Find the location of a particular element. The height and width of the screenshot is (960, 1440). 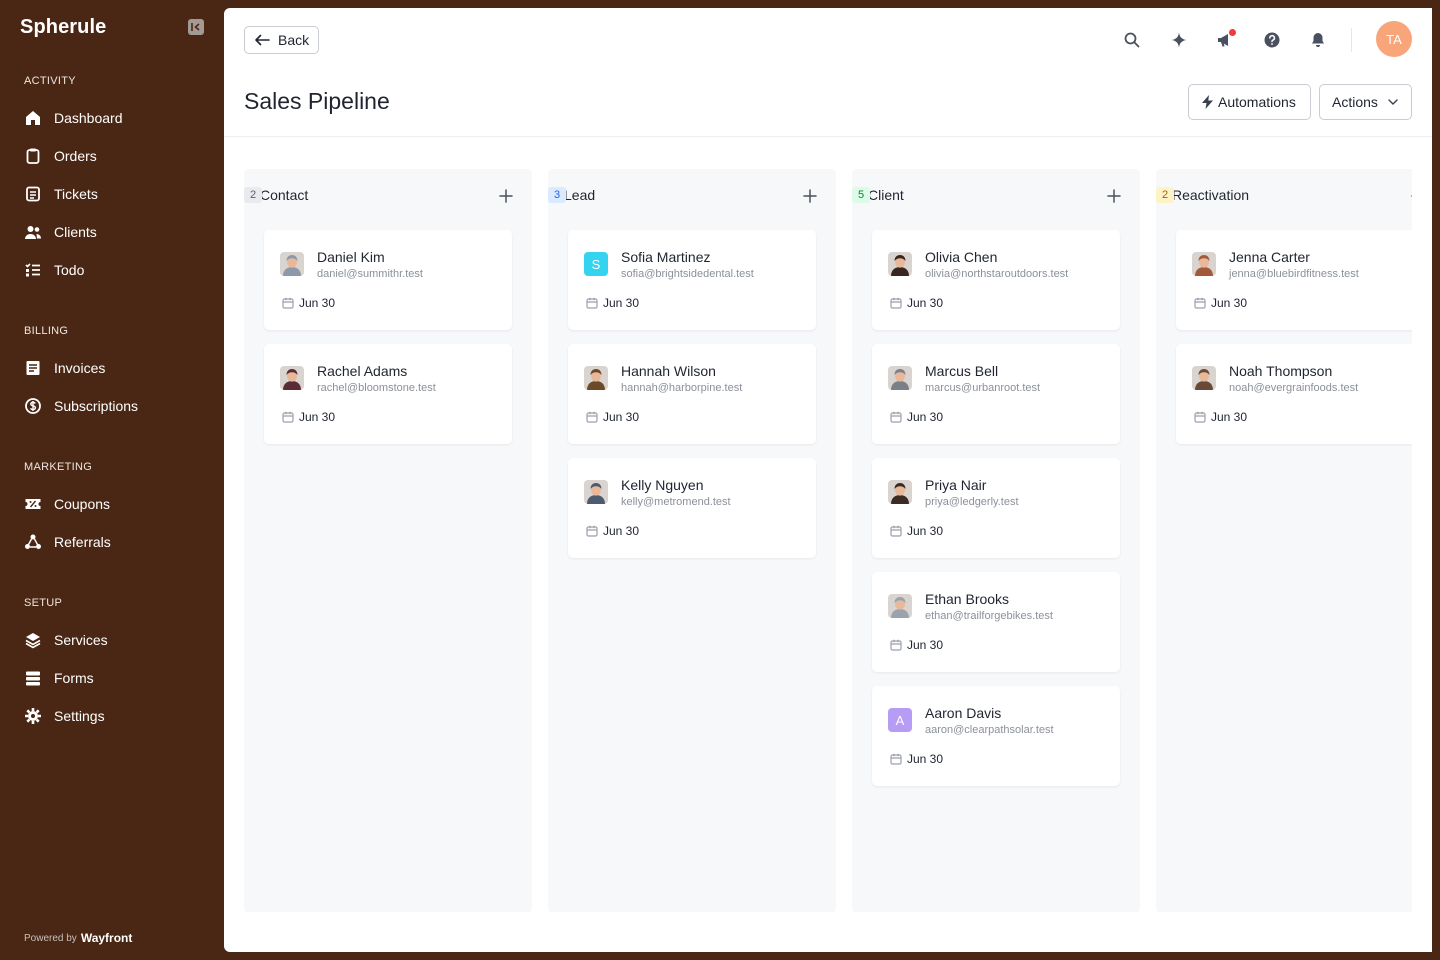

contact-name: Noah Thompson is located at coordinates (1281, 371).